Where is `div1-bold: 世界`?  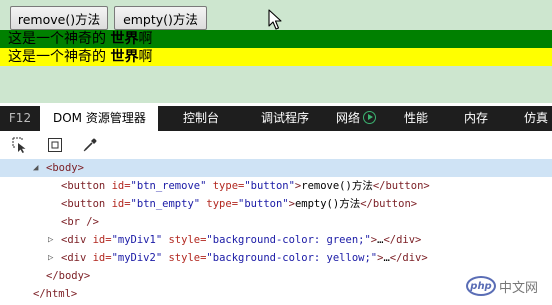 div1-bold: 世界 is located at coordinates (124, 39).